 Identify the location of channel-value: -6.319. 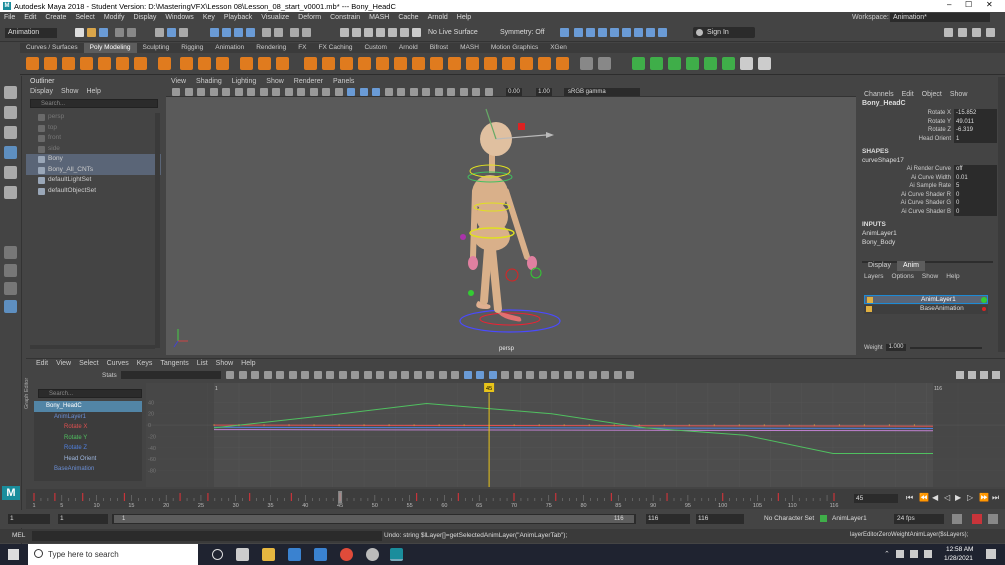
(975, 130).